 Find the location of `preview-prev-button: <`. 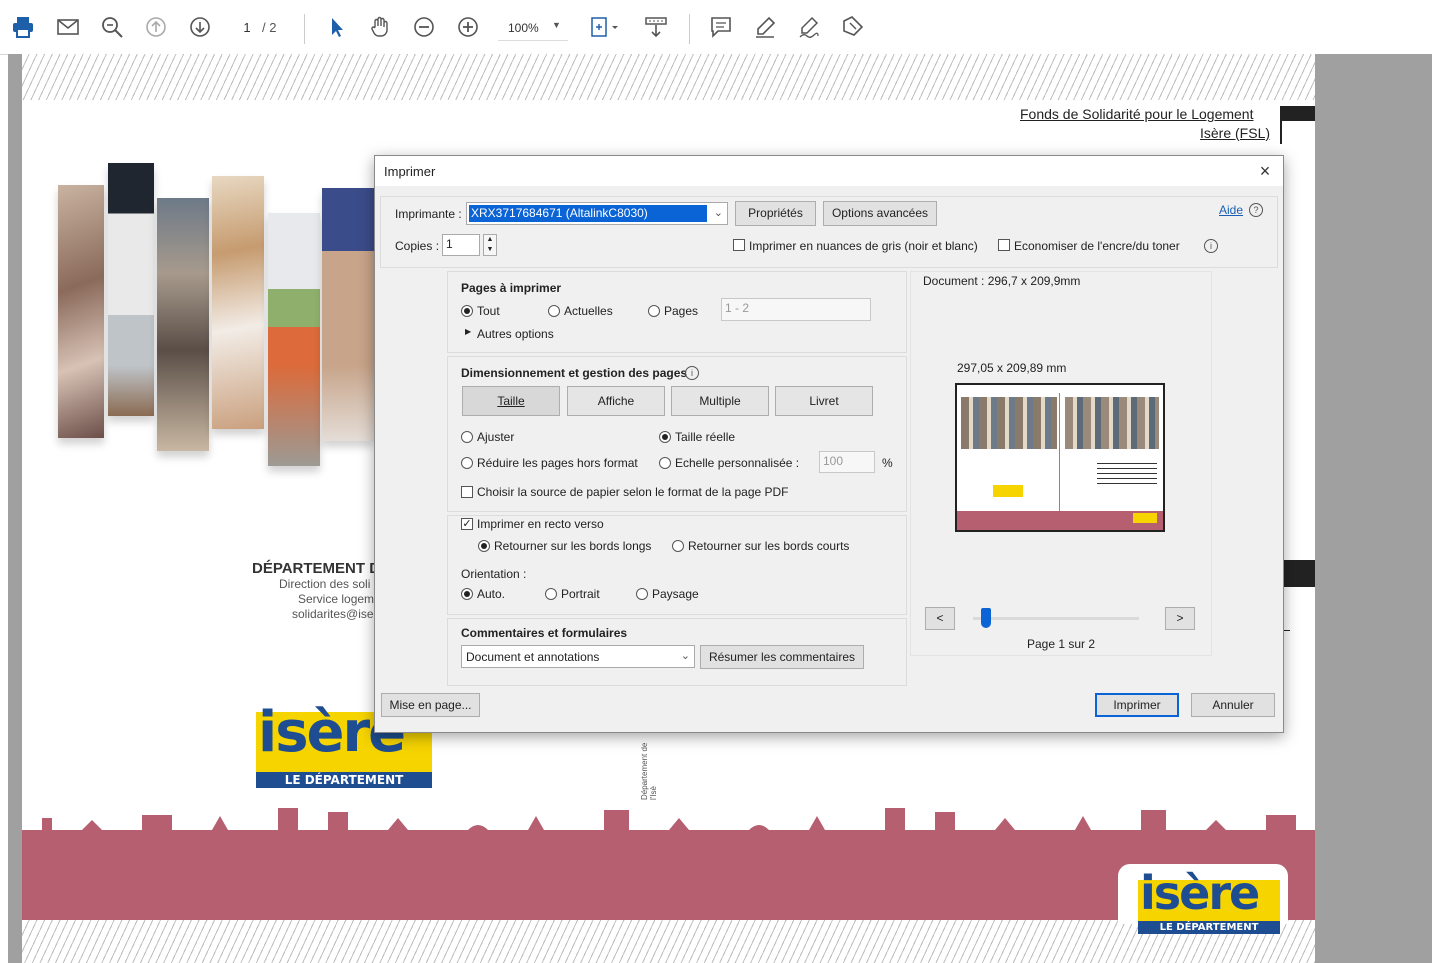

preview-prev-button: < is located at coordinates (940, 618).